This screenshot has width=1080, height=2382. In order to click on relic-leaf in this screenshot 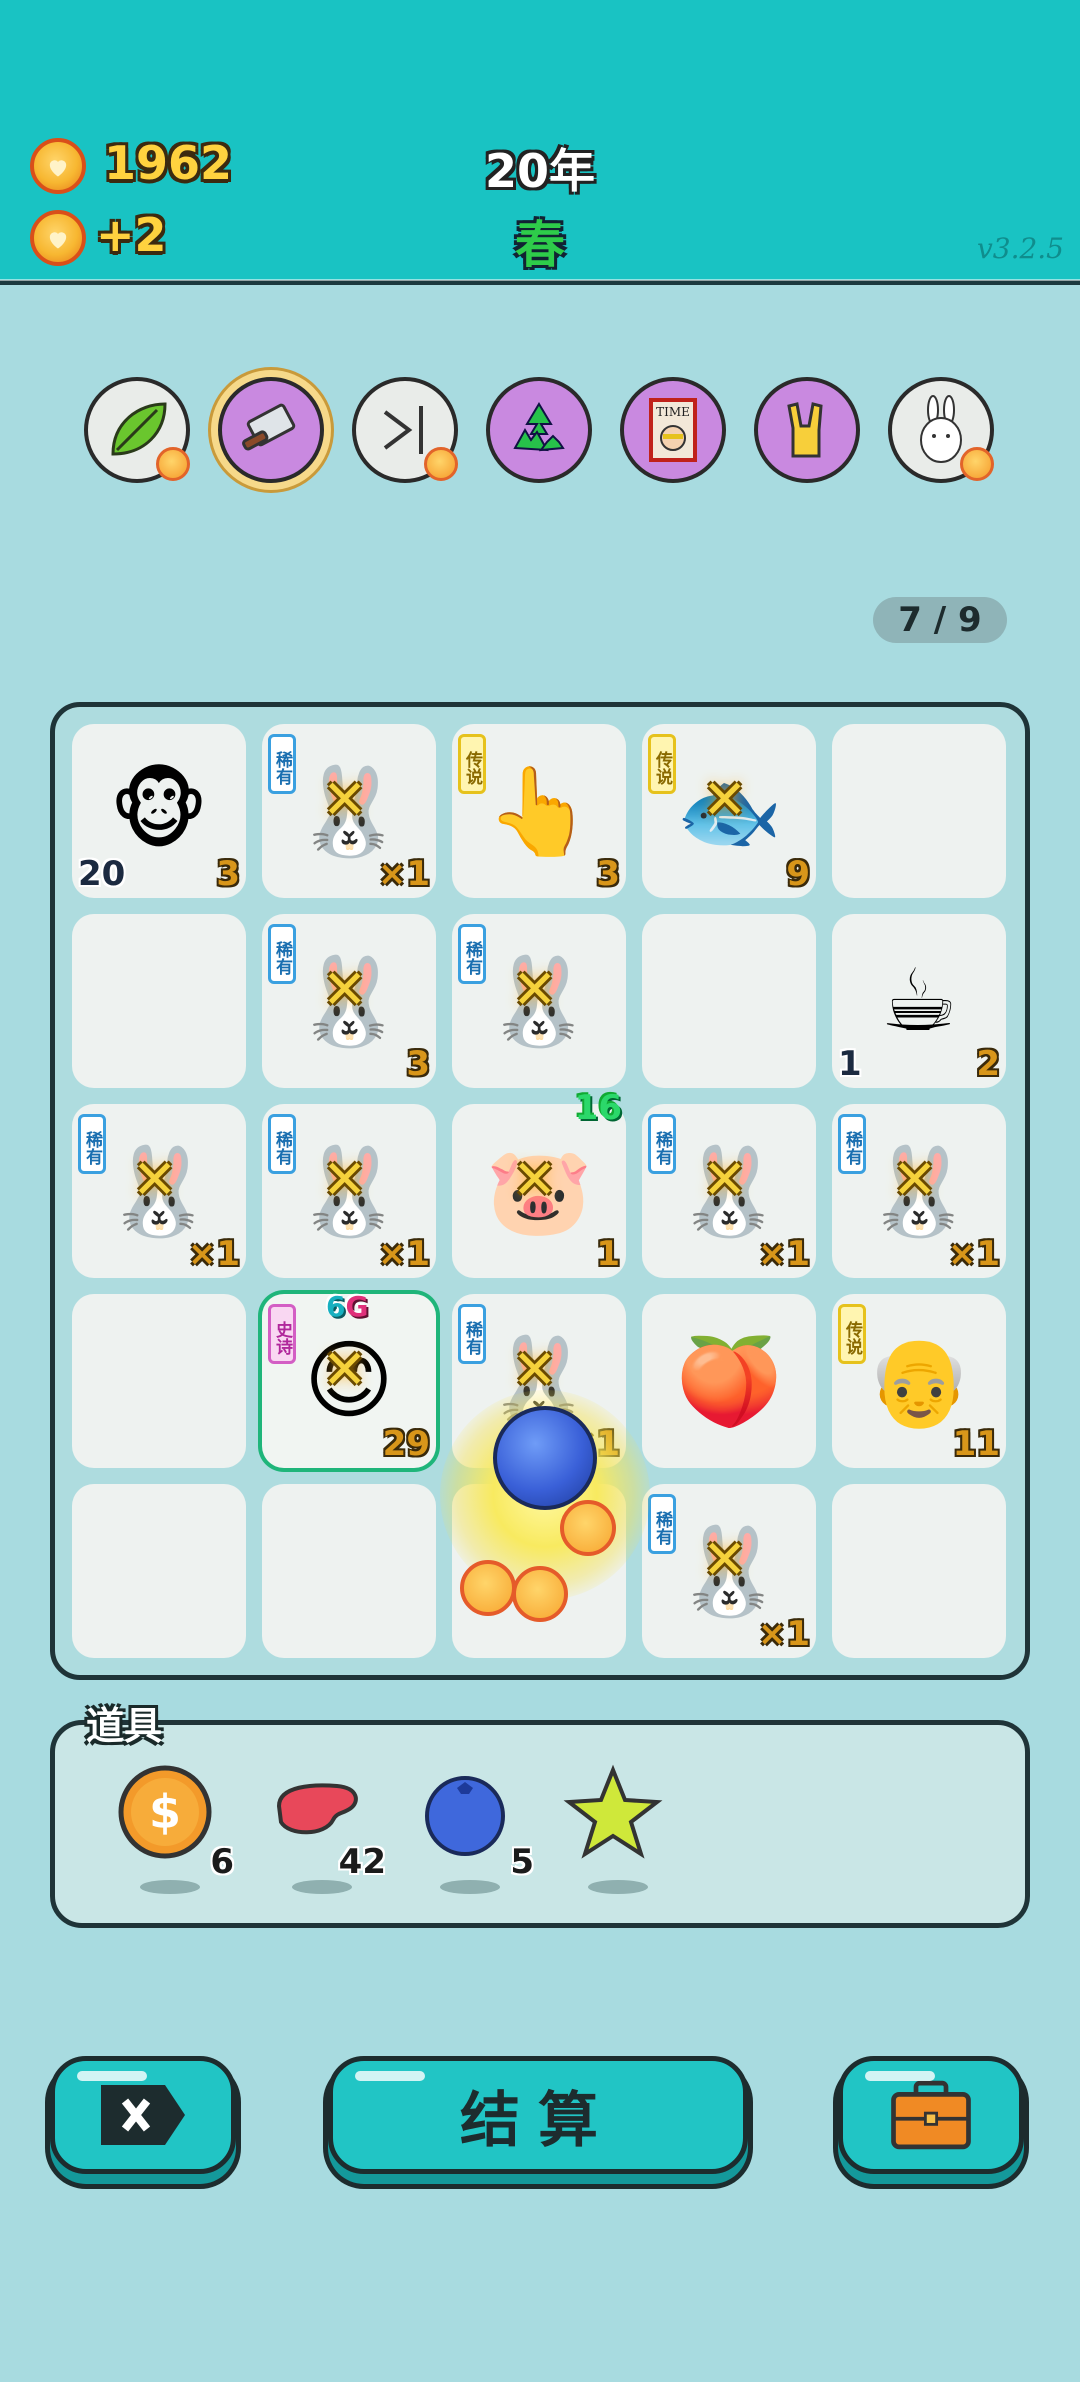, I will do `click(137, 430)`.